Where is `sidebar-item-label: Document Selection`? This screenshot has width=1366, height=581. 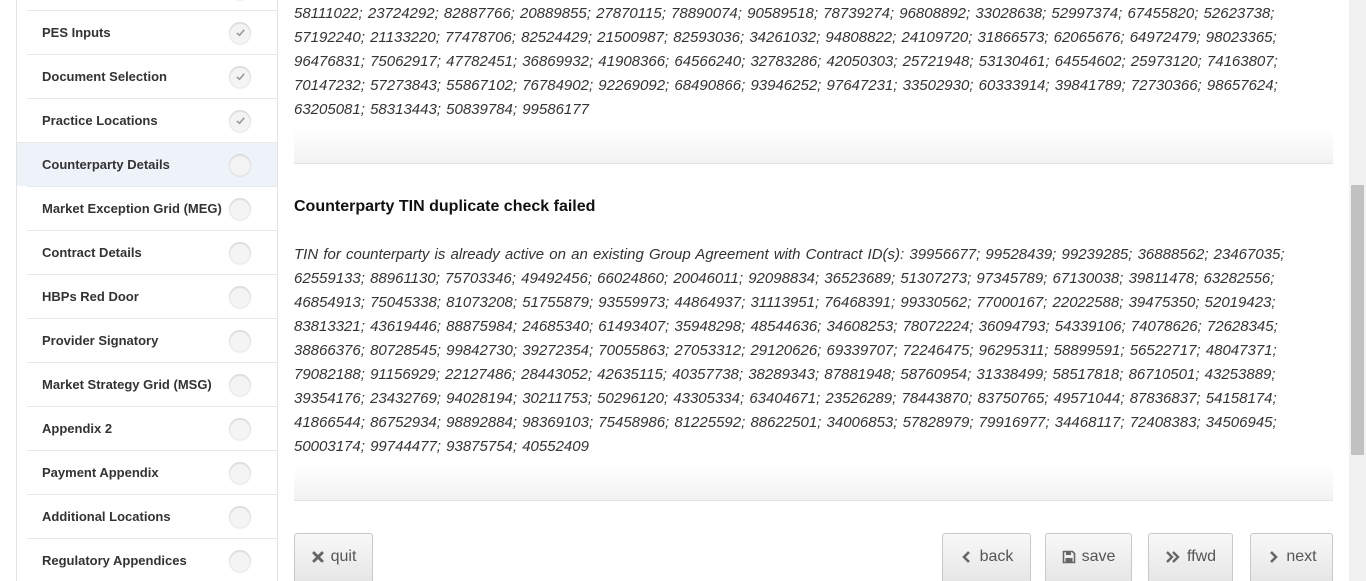
sidebar-item-label: Document Selection is located at coordinates (104, 76).